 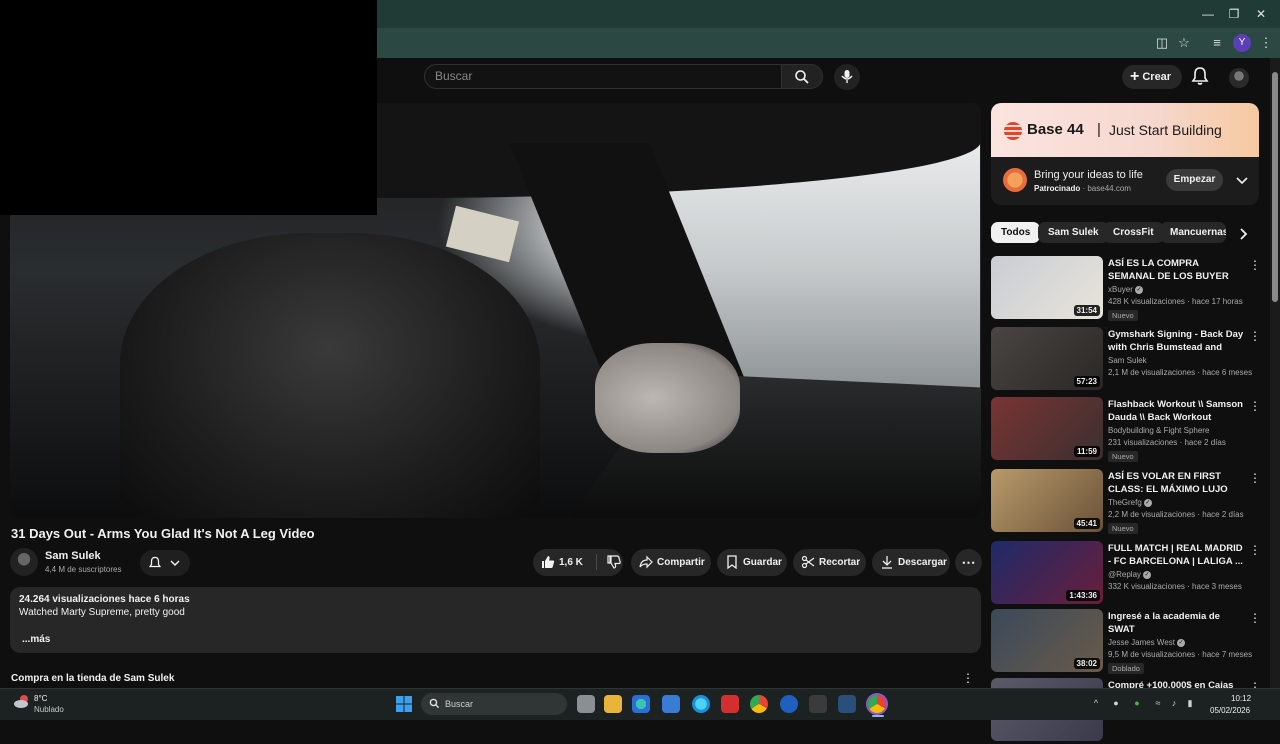 What do you see at coordinates (968, 562) in the screenshot?
I see `more-actions-icon: ⋯` at bounding box center [968, 562].